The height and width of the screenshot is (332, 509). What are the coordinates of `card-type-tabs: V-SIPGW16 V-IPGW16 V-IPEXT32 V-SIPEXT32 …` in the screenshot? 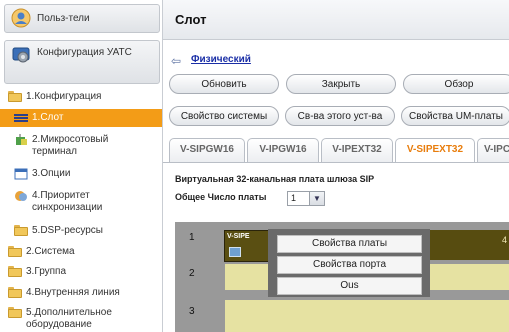 It's located at (339, 150).